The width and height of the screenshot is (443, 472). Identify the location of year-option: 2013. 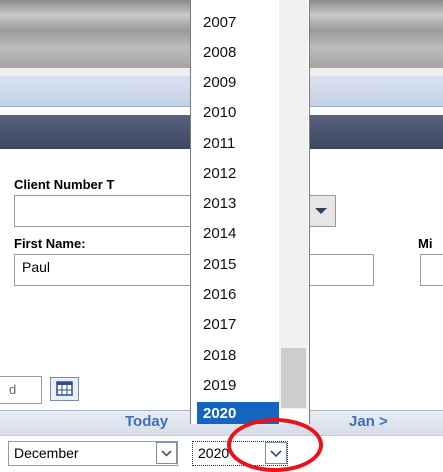
(238, 204).